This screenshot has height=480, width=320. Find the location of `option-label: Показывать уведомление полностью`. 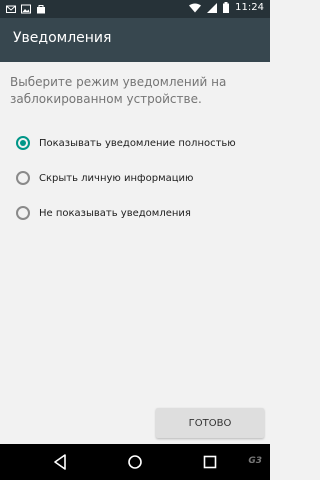

option-label: Показывать уведомление полностью is located at coordinates (137, 143).